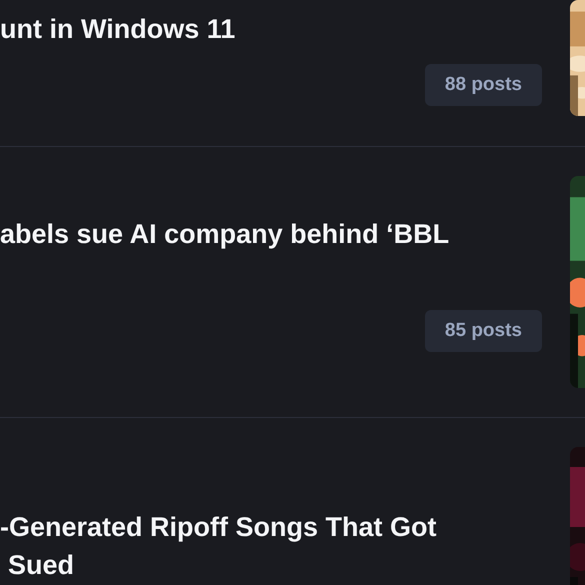 Image resolution: width=585 pixels, height=585 pixels. I want to click on story-title: unt in Windows 11, so click(118, 29).